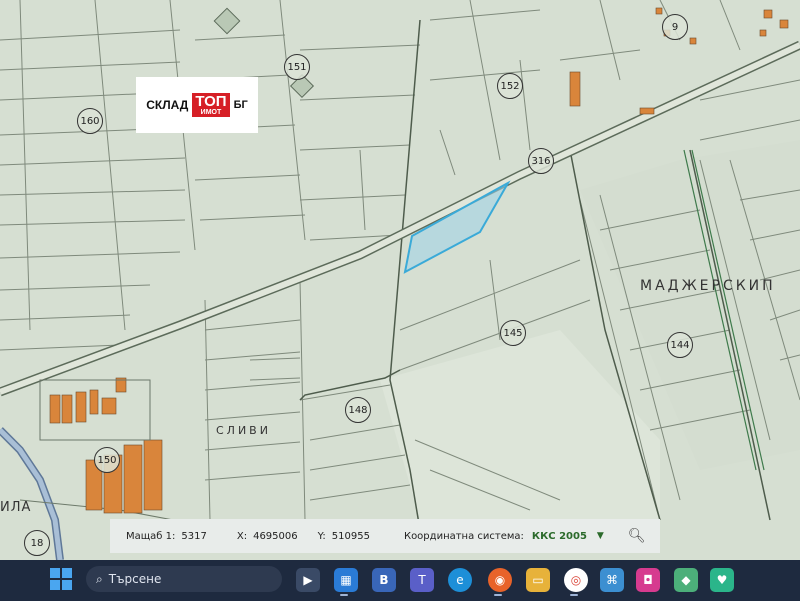 The image size is (800, 601). What do you see at coordinates (275, 536) in the screenshot?
I see `x-coordinate: 4695006` at bounding box center [275, 536].